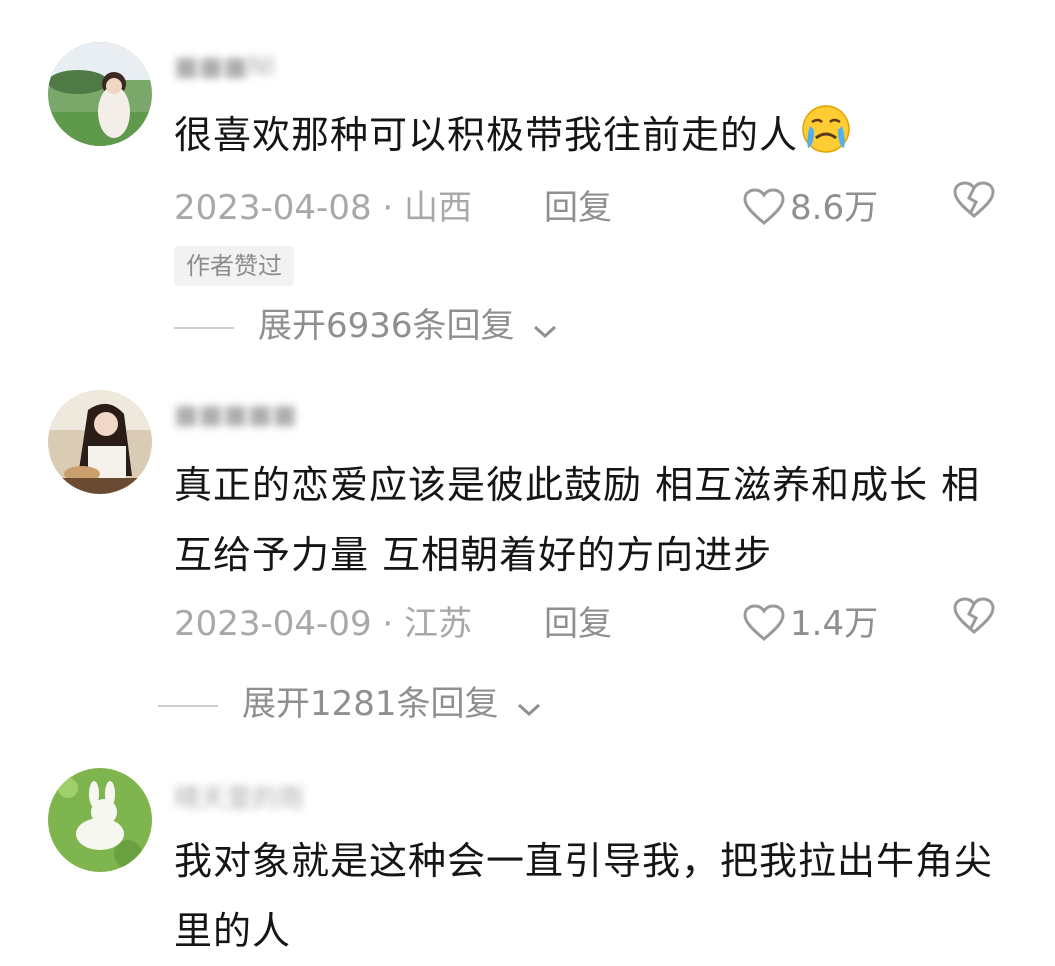 The height and width of the screenshot is (966, 1055). I want to click on crying-face-emoji-icon, so click(826, 140).